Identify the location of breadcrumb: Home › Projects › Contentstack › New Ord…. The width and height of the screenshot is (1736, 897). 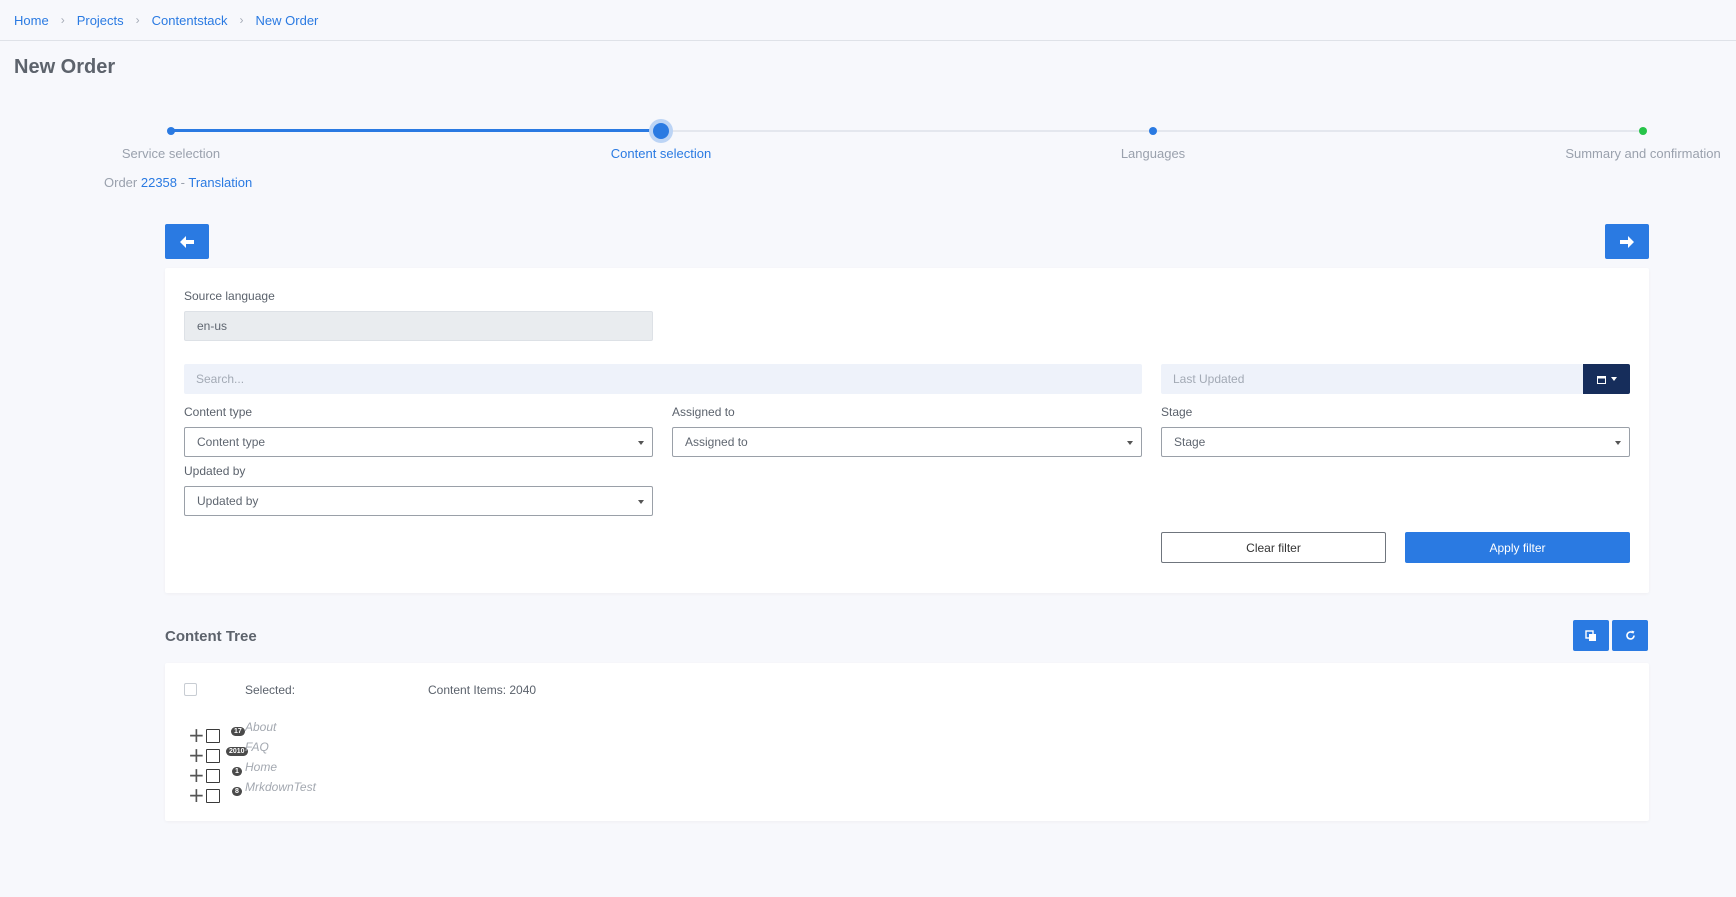
(868, 20).